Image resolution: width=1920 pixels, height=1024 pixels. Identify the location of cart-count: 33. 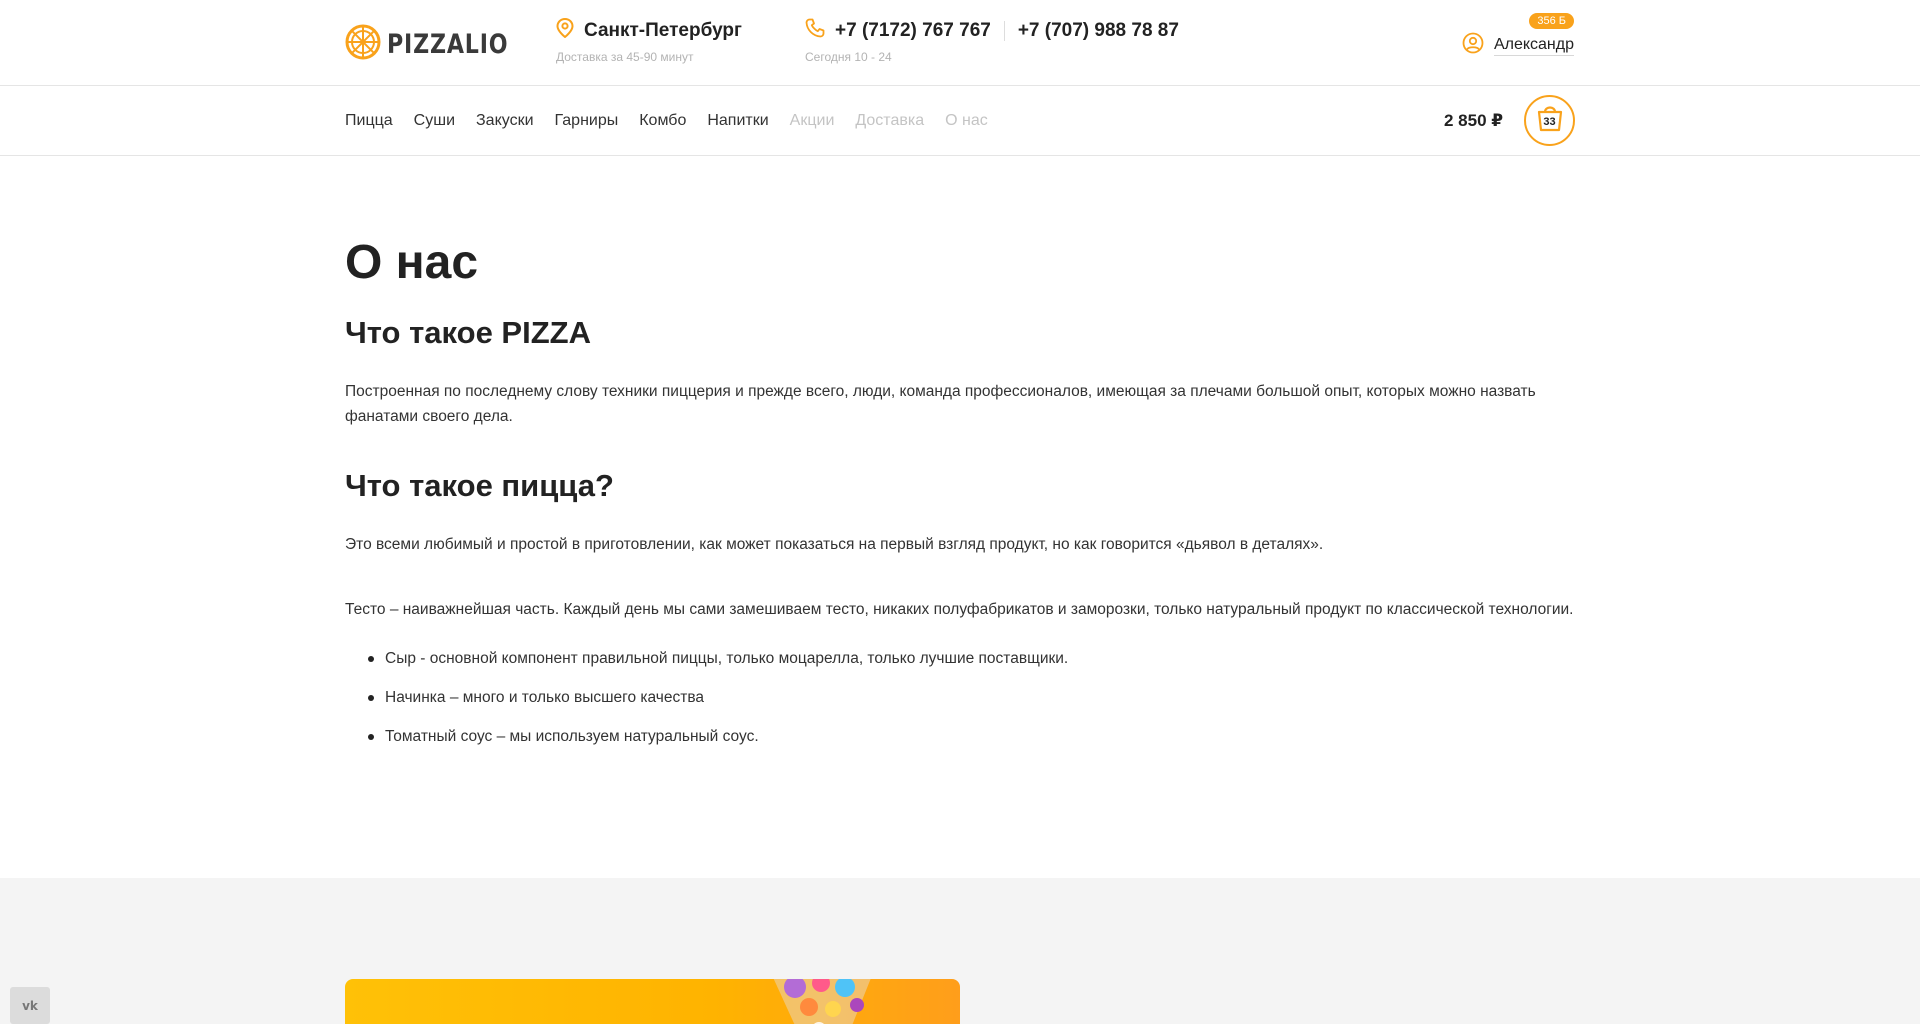
(1549, 122).